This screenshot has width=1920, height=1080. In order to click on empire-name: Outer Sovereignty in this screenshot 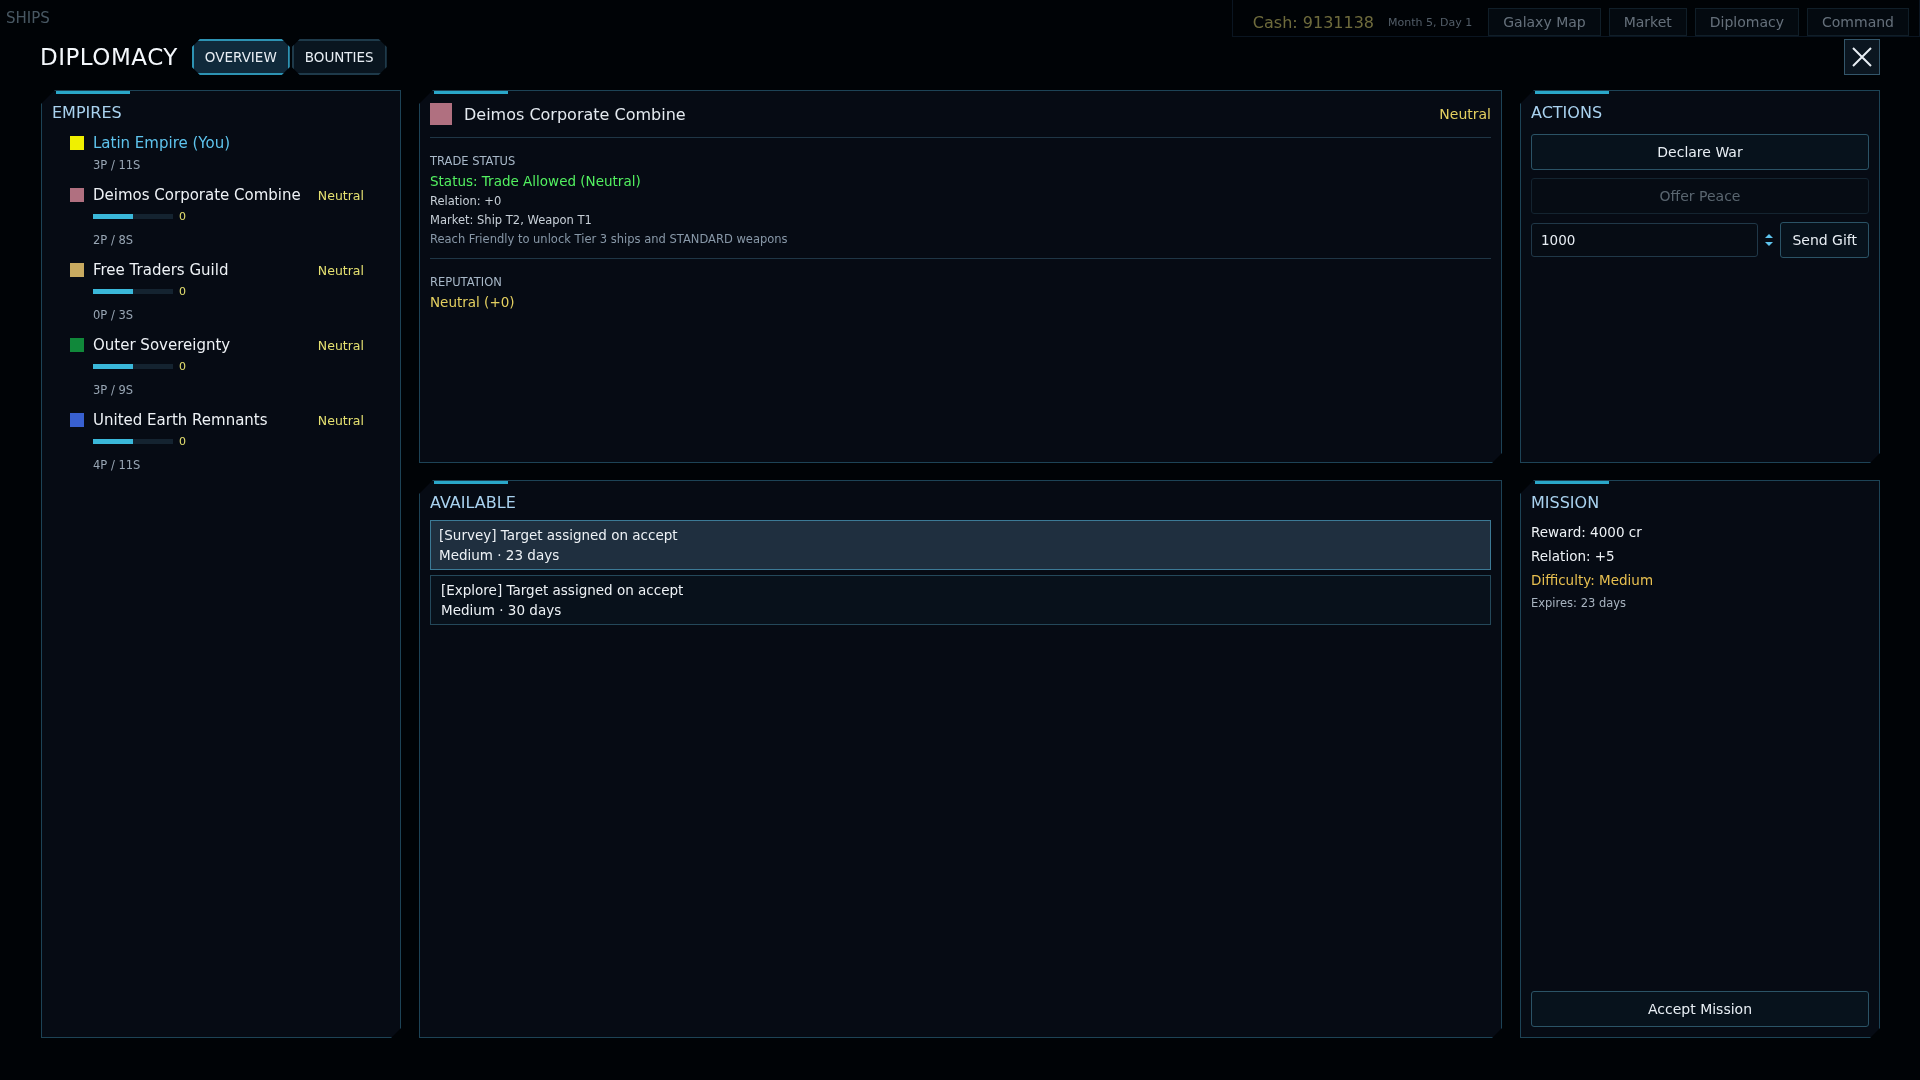, I will do `click(162, 345)`.